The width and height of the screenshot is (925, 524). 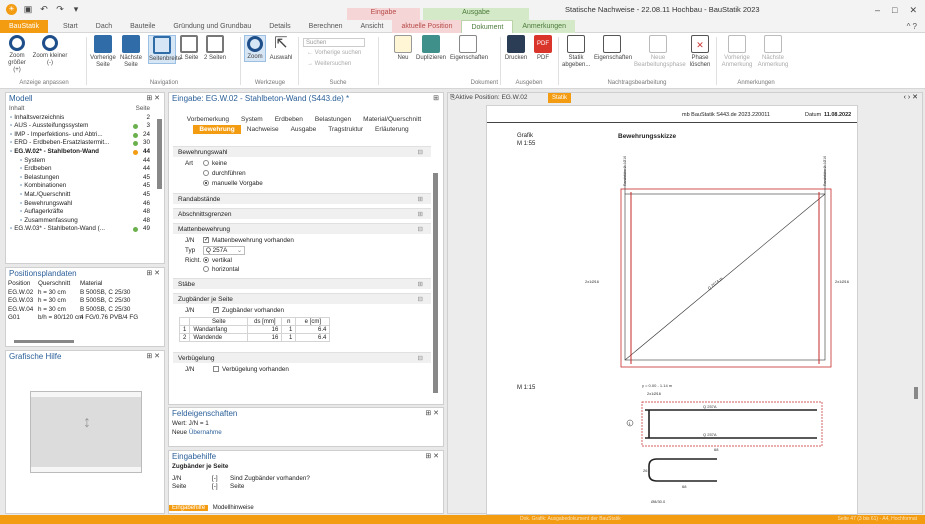 I want to click on tab-belastungen: Belastungen, so click(x=333, y=119).